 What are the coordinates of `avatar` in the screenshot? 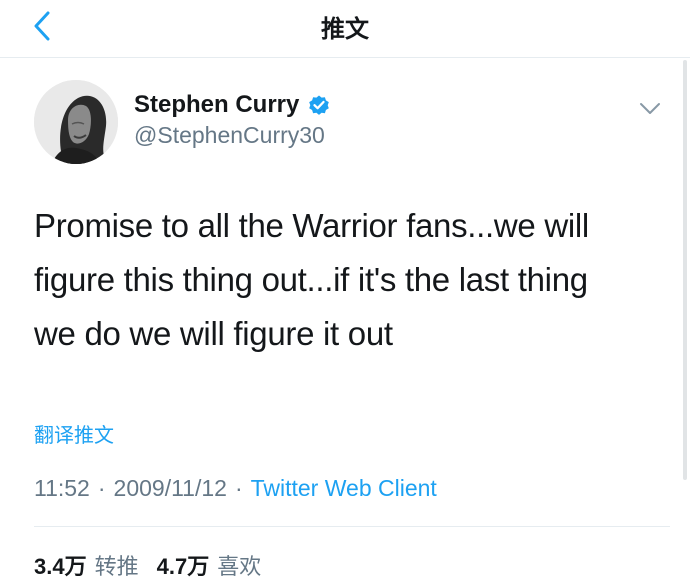 It's located at (76, 122).